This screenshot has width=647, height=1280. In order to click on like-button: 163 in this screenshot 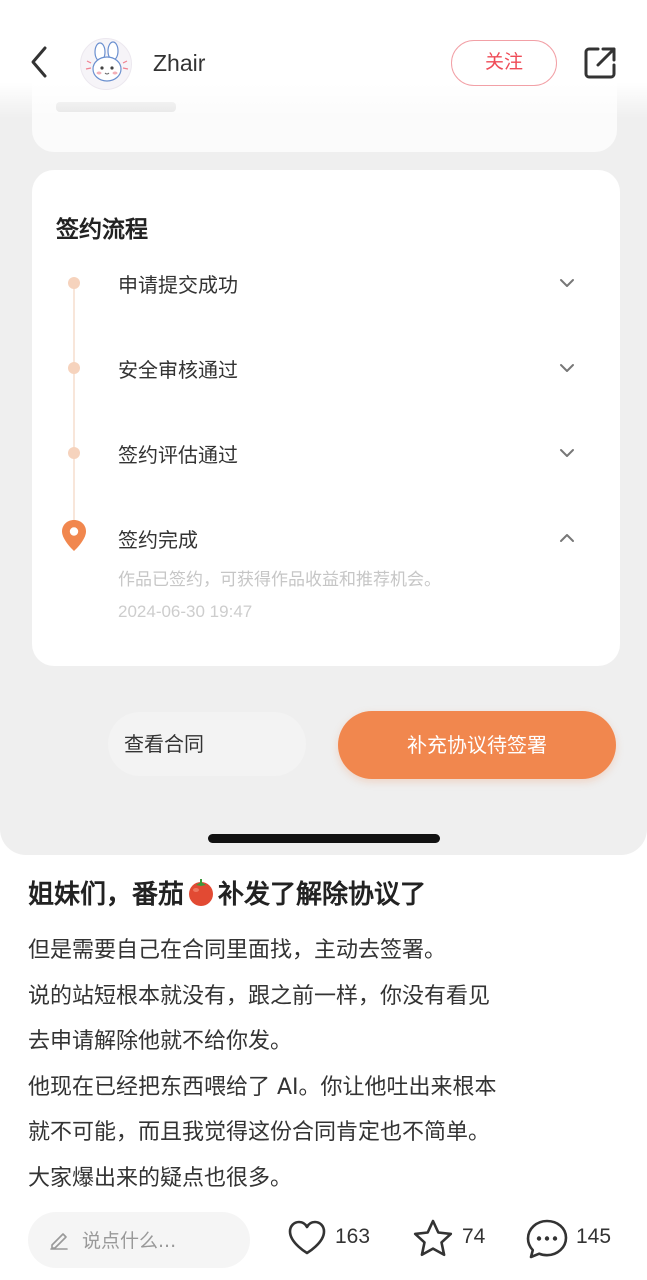, I will do `click(335, 1239)`.